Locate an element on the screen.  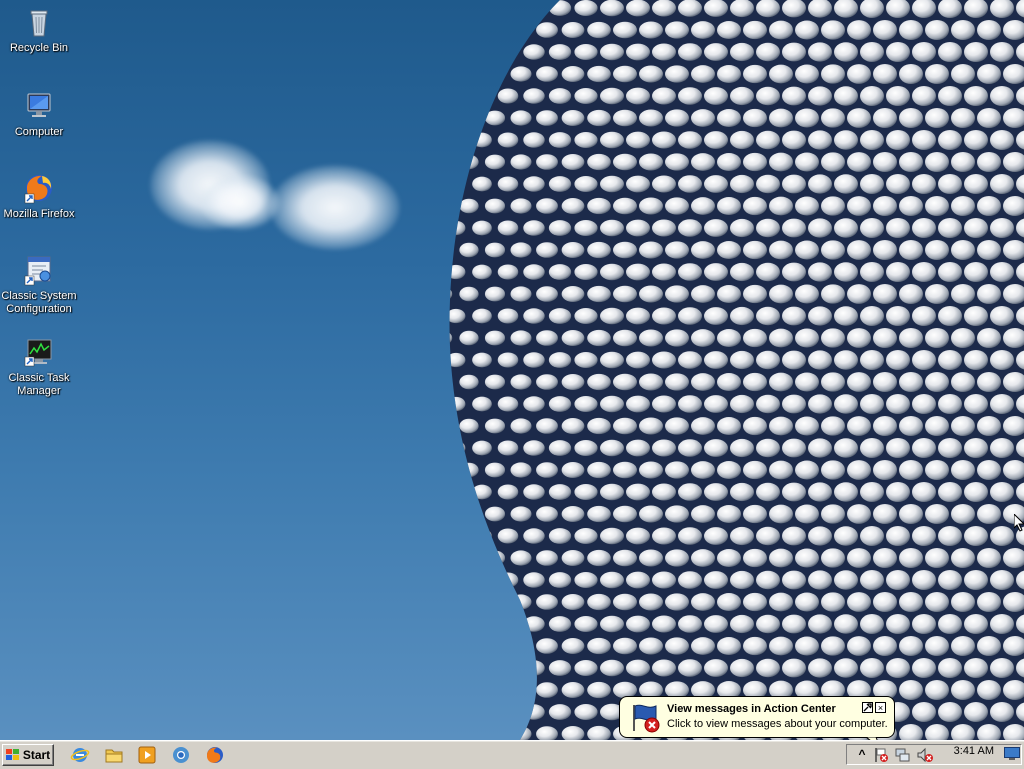
wrench-icon is located at coordinates (867, 707).